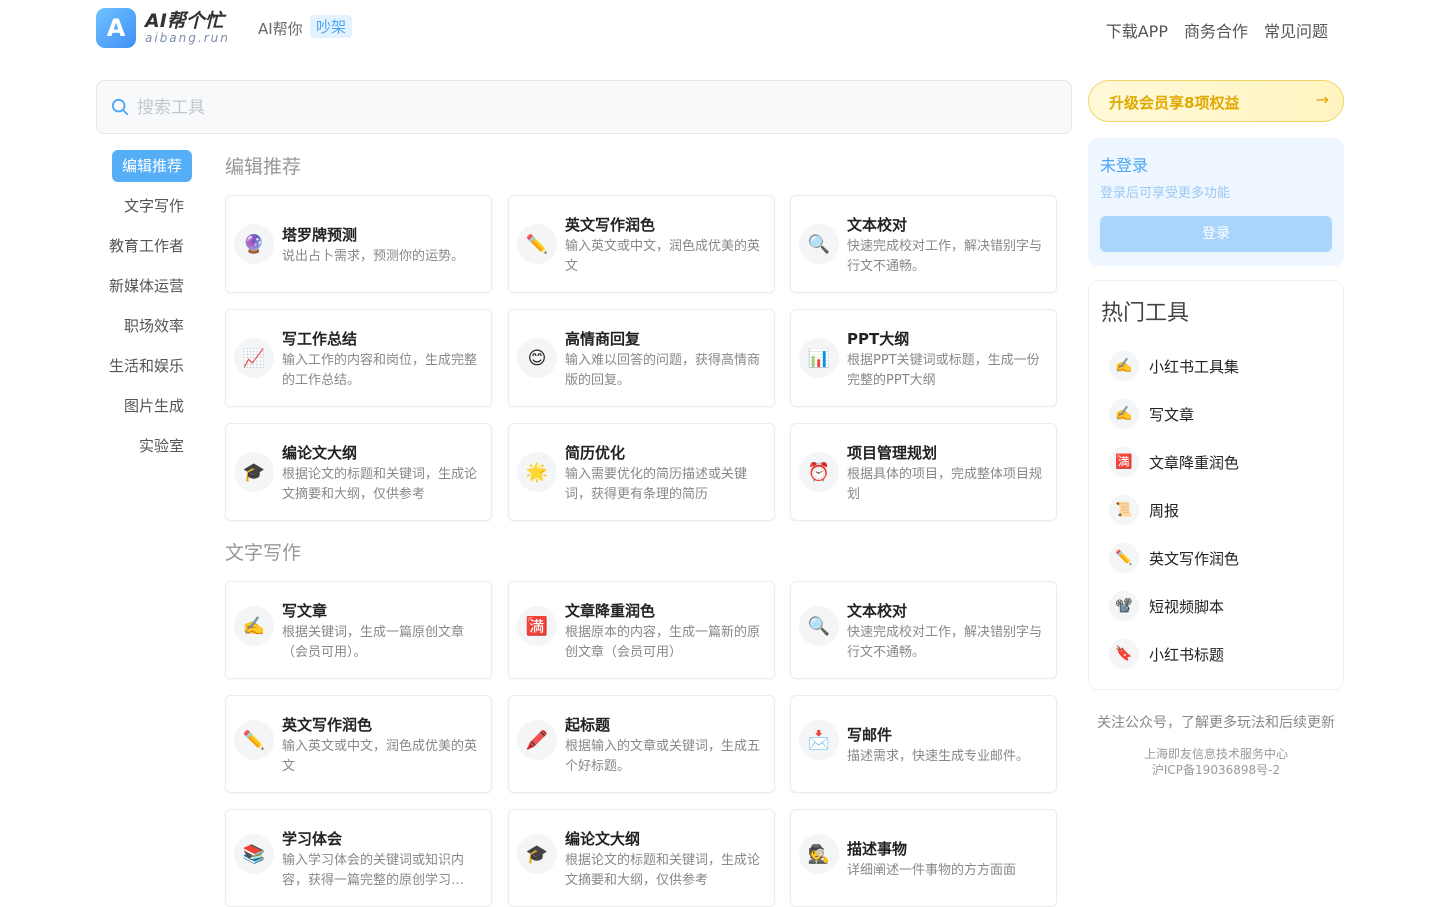  I want to click on pen-icon: 🖍️, so click(537, 740).